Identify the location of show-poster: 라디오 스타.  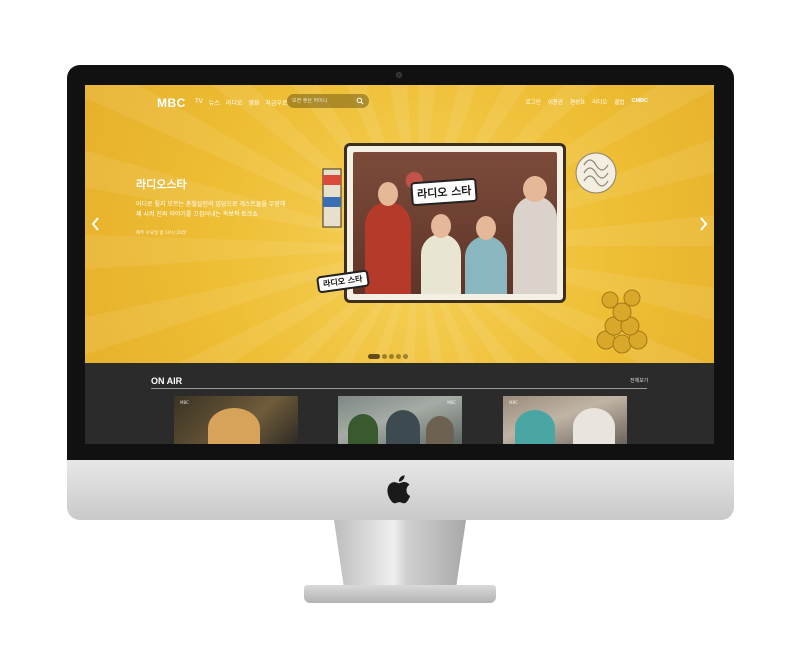
(455, 223).